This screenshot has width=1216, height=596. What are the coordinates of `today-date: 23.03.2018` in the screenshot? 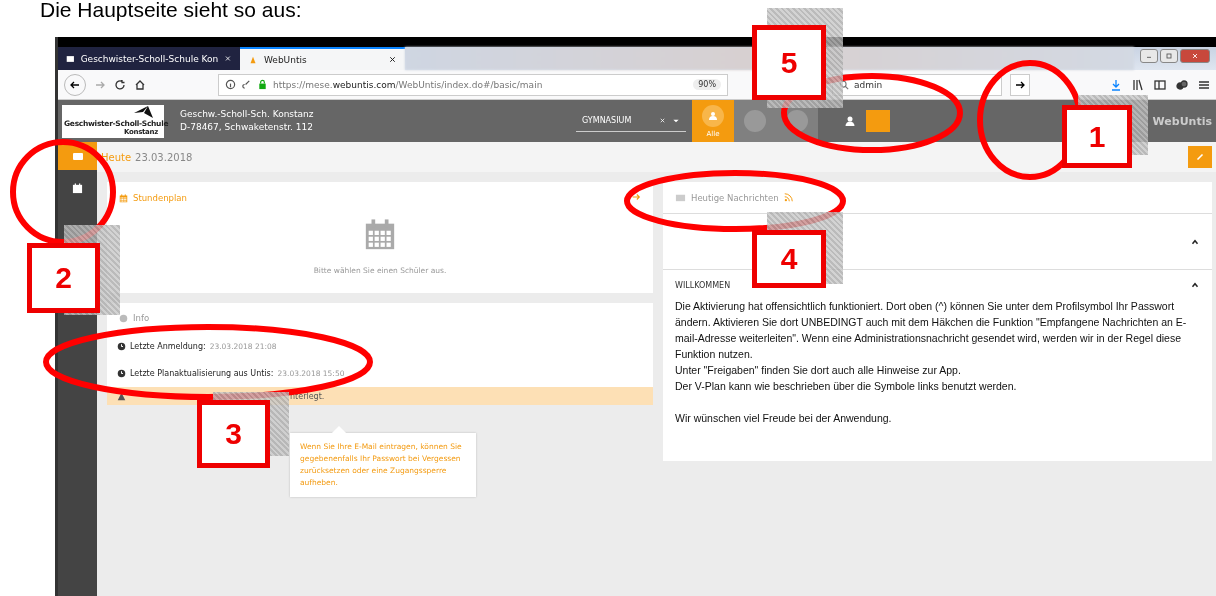 It's located at (164, 157).